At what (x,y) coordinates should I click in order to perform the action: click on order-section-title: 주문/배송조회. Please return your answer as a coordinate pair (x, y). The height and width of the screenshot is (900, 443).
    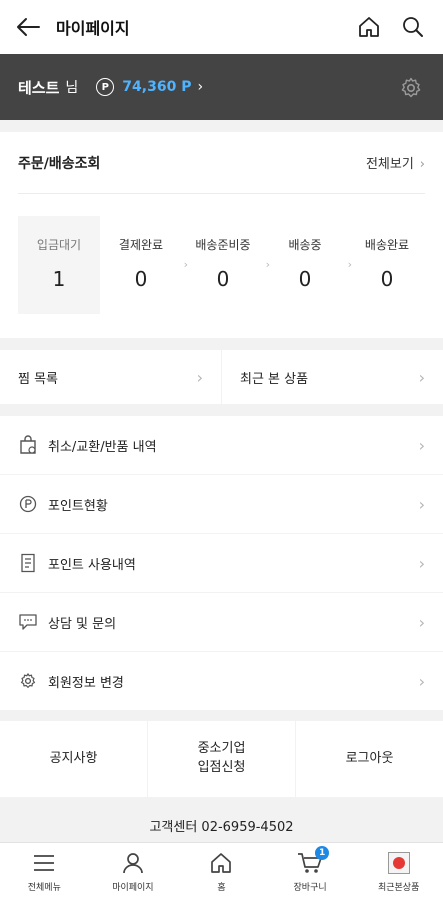
    Looking at the image, I should click on (59, 163).